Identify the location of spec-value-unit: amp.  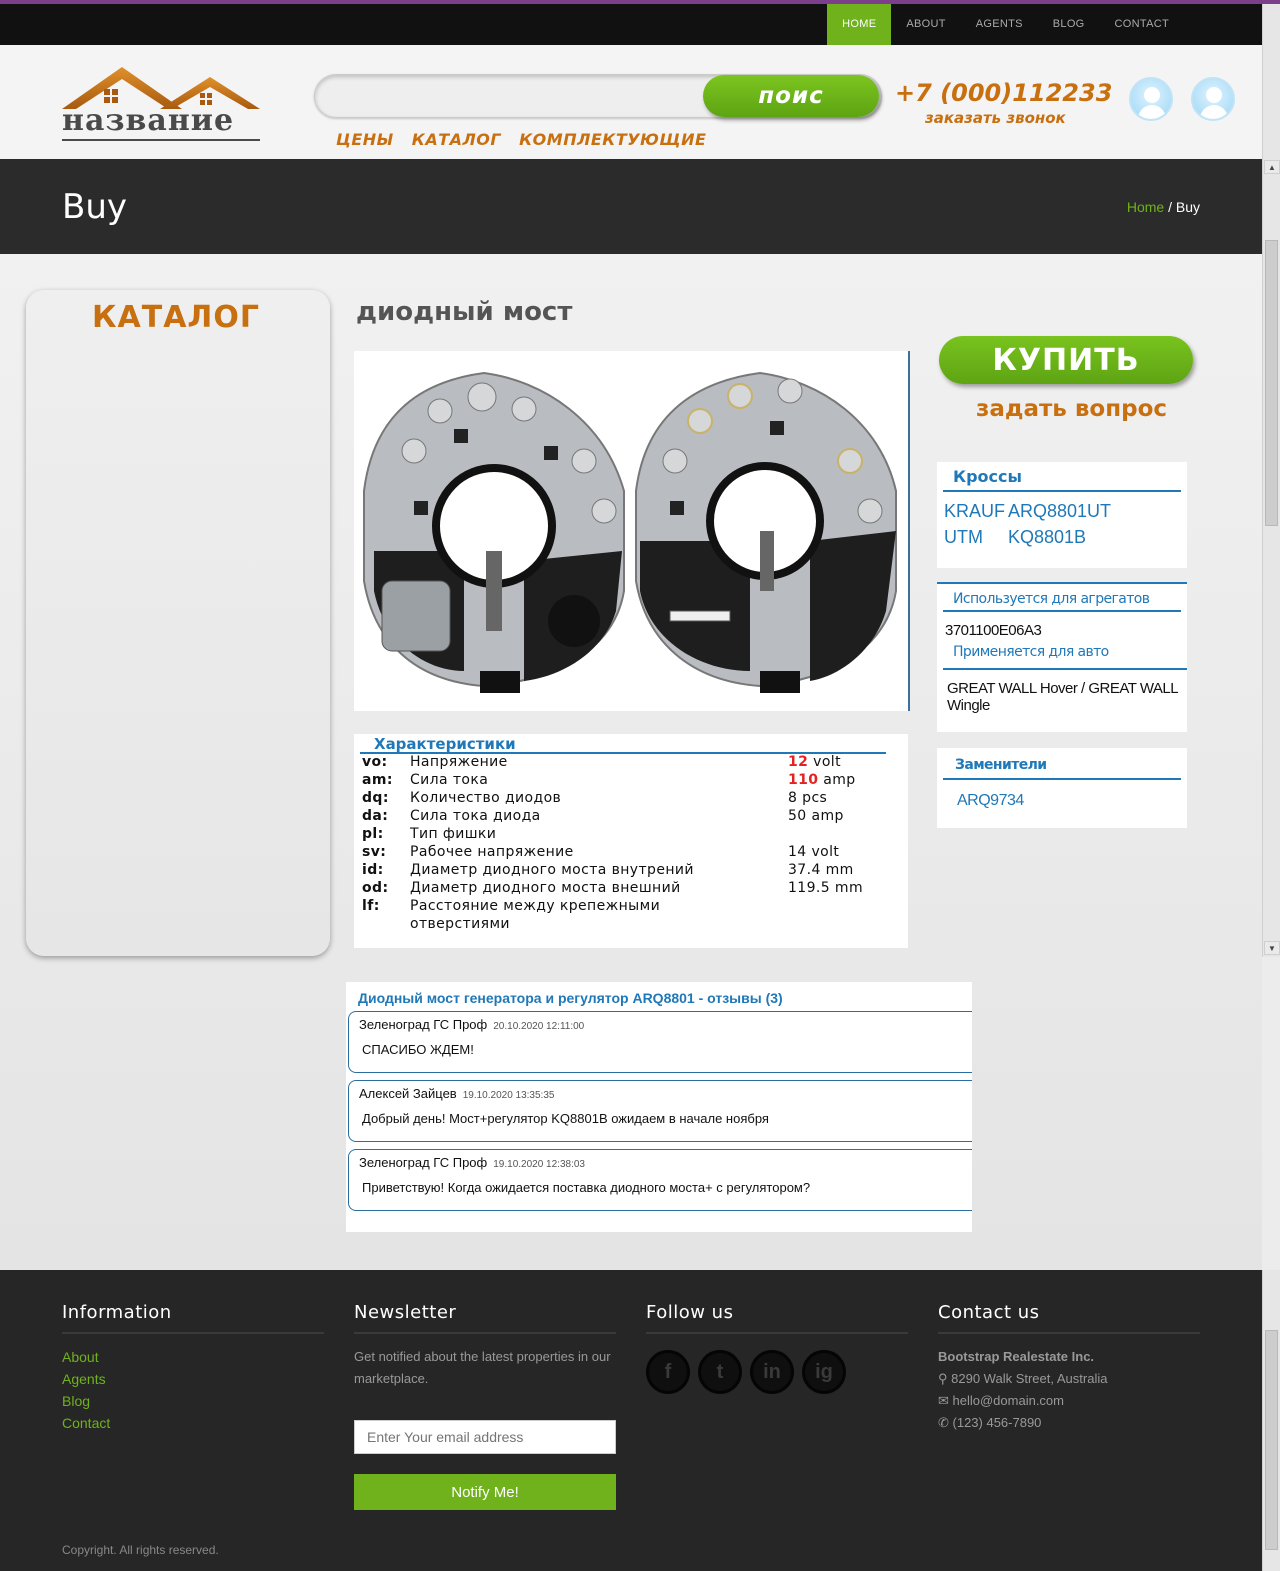
(837, 780).